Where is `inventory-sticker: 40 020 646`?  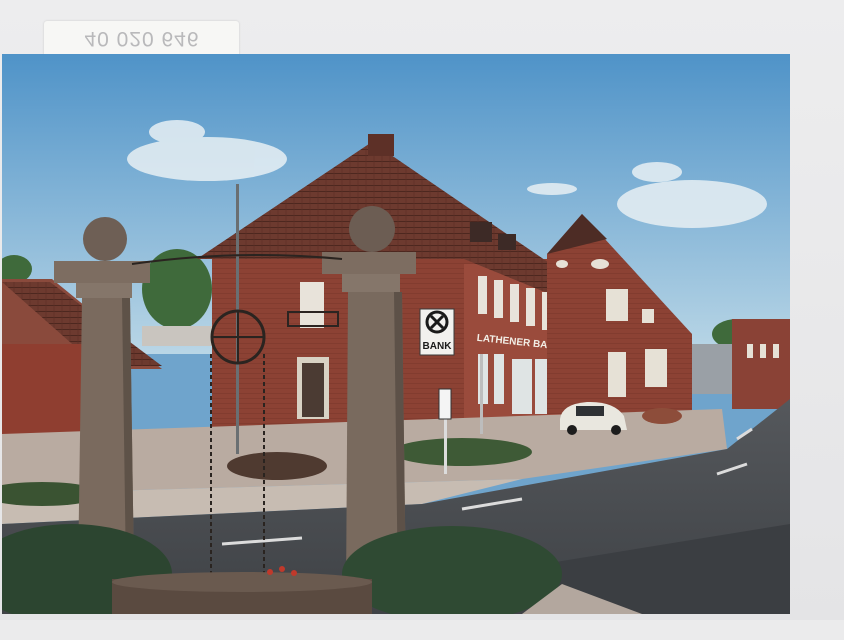 inventory-sticker: 40 020 646 is located at coordinates (141, 39).